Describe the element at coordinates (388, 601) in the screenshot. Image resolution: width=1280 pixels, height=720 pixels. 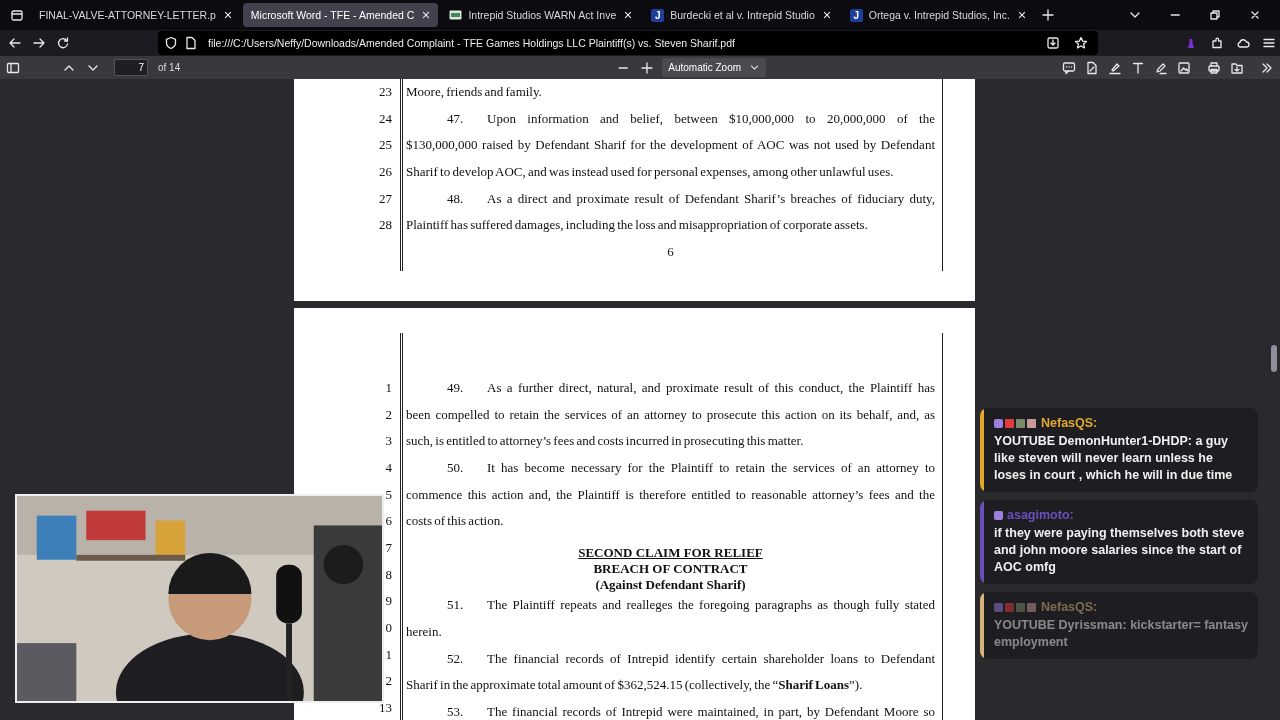
I see `line-number: 9` at that location.